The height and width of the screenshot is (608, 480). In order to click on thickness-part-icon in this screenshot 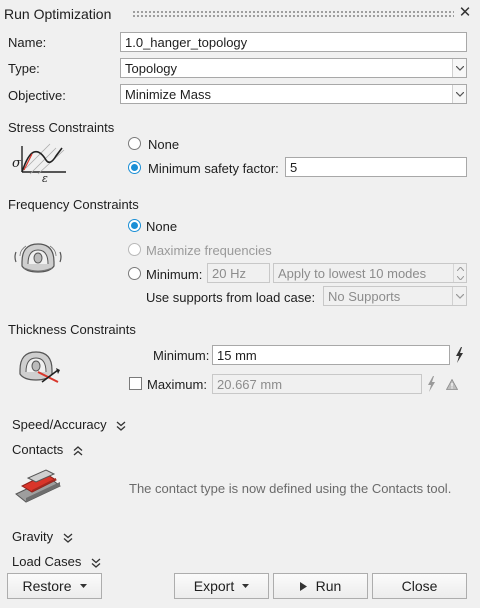, I will do `click(39, 366)`.